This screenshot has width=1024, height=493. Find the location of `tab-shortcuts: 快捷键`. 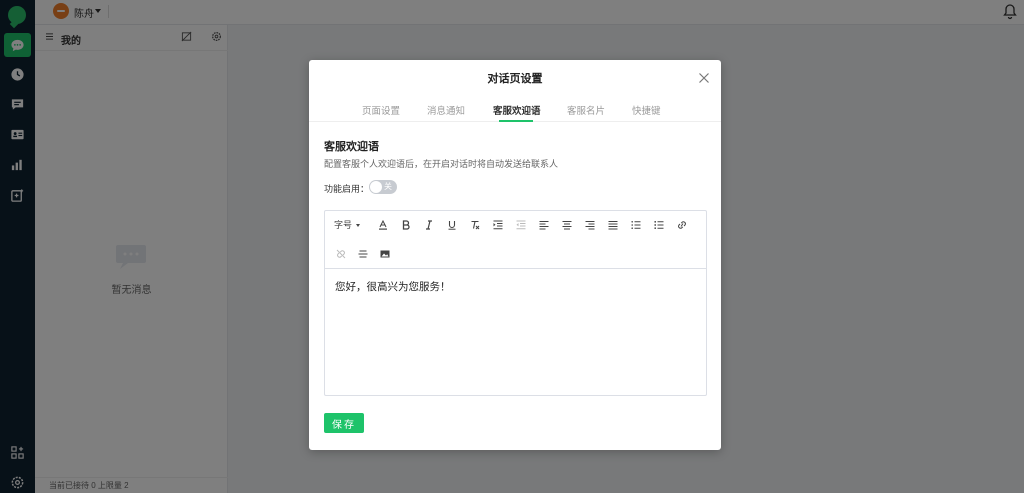

tab-shortcuts: 快捷键 is located at coordinates (646, 110).